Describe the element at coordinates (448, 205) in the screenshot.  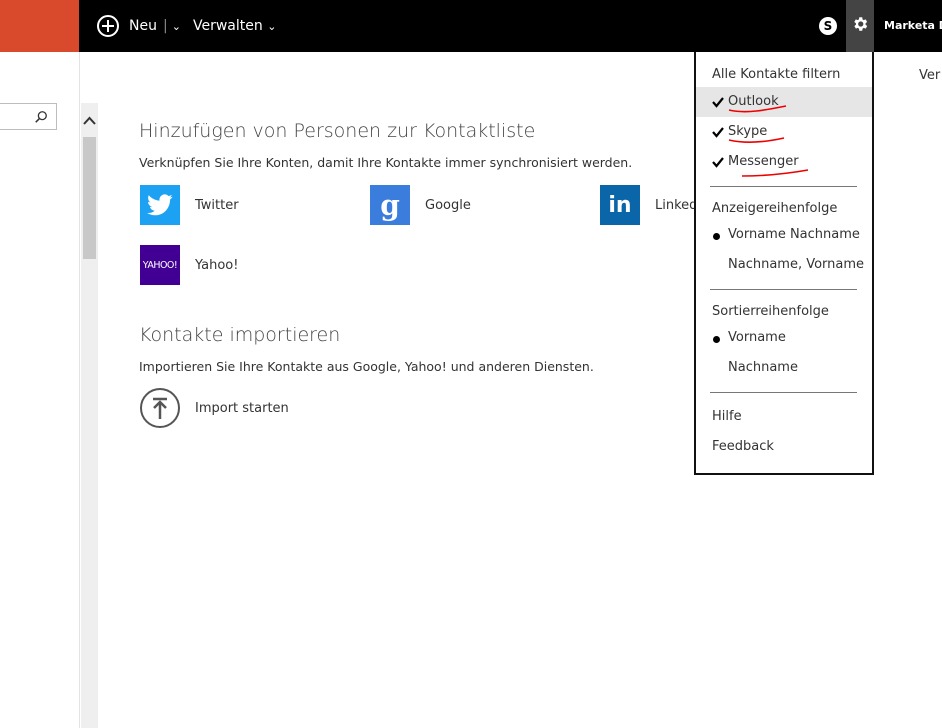
I see `service-label: Google` at that location.